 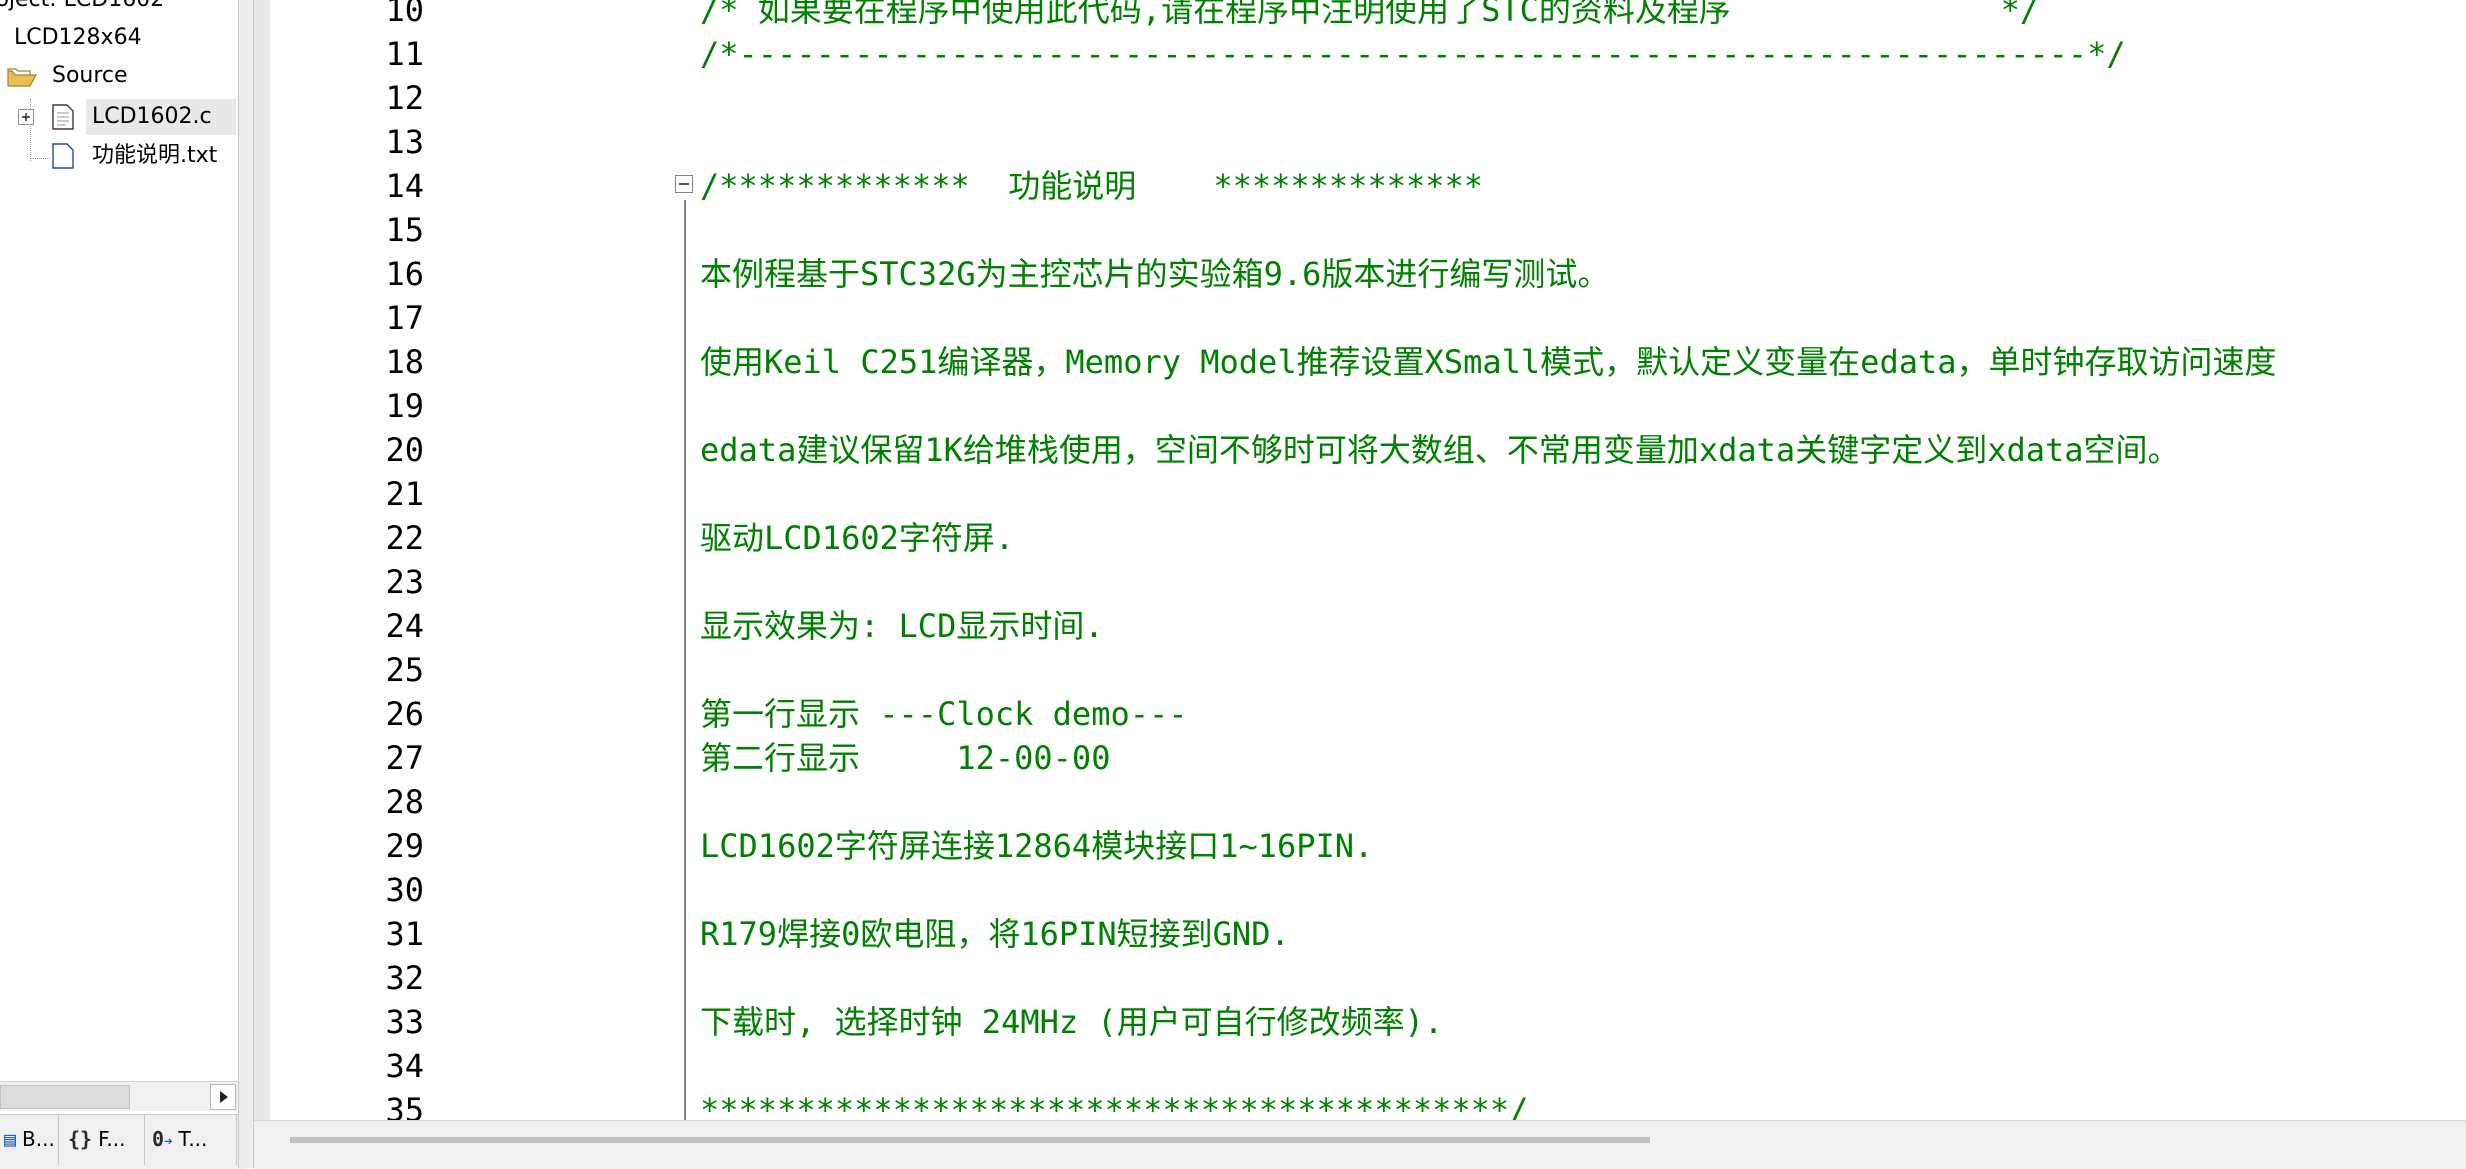 What do you see at coordinates (26, 117) in the screenshot?
I see `expand-icon` at bounding box center [26, 117].